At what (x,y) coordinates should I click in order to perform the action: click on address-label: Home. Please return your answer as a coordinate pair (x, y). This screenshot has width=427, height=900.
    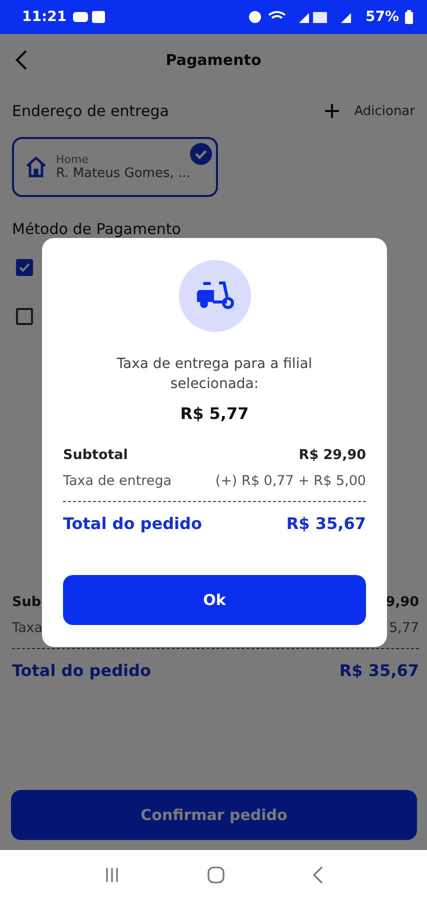
    Looking at the image, I should click on (73, 159).